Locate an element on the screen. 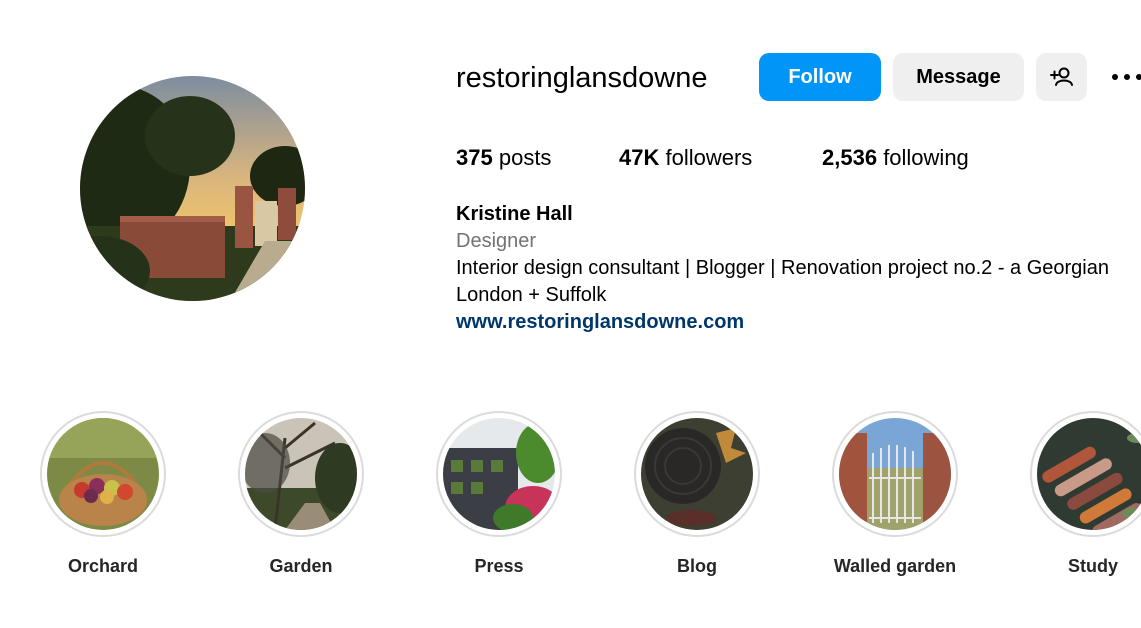 The image size is (1141, 628). profile-username: restoringlansdowne is located at coordinates (582, 78).